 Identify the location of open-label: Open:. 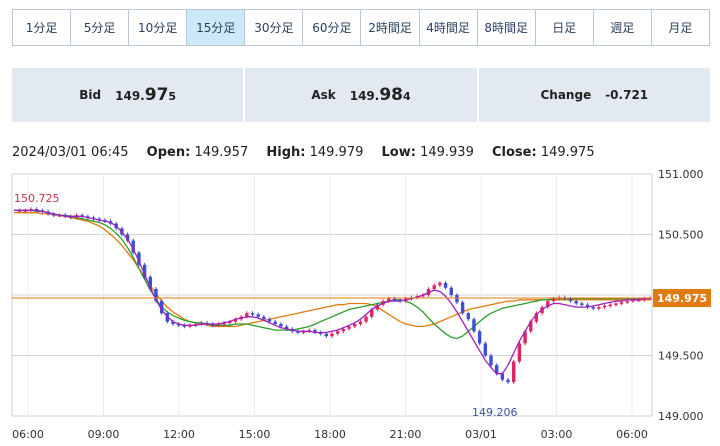
(168, 152).